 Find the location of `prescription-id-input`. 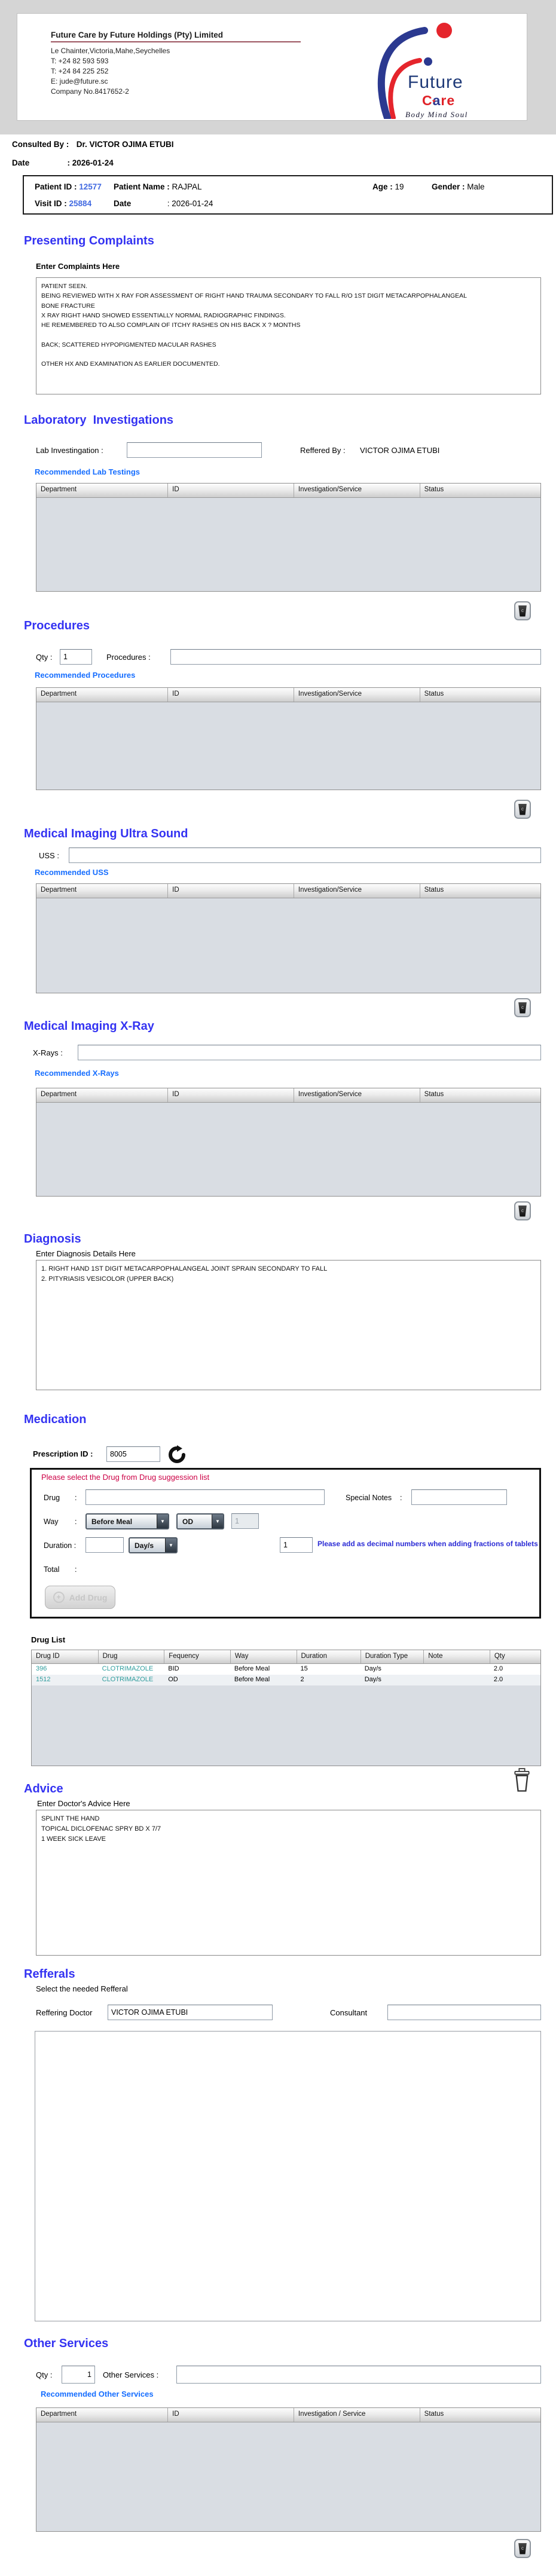

prescription-id-input is located at coordinates (133, 1454).